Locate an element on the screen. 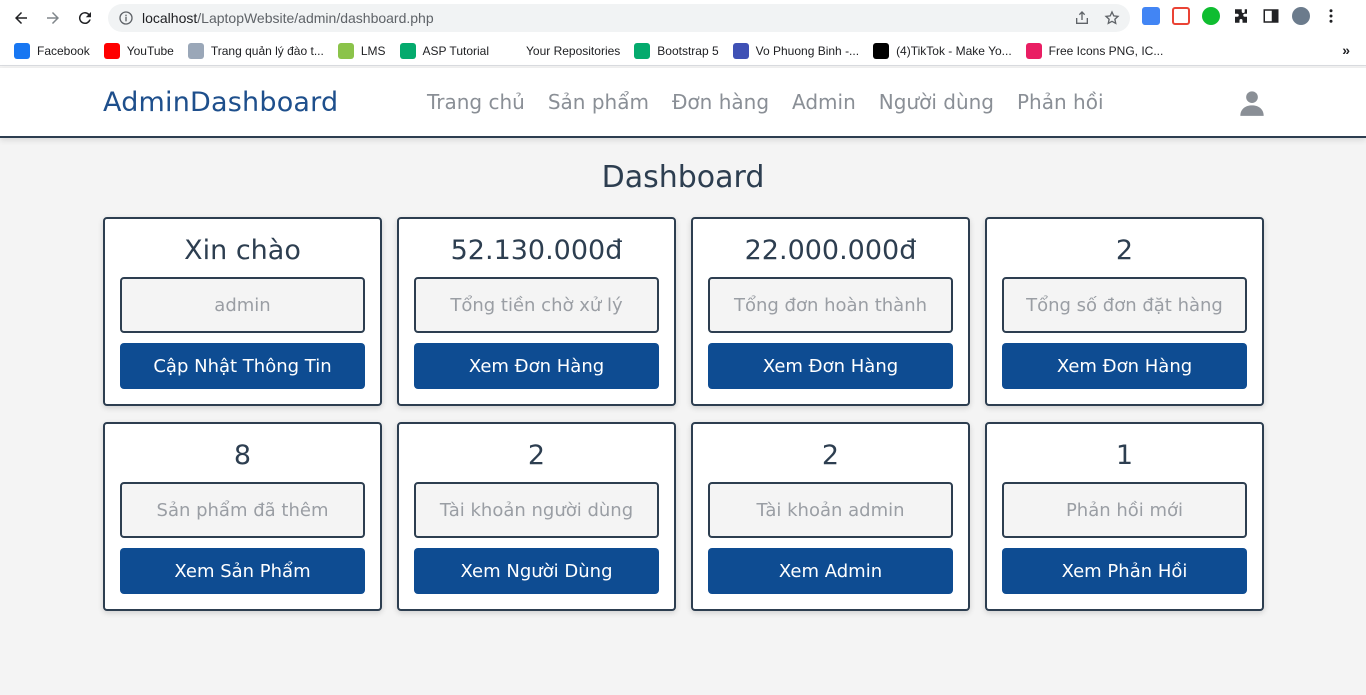  bookmark-item: Your Repositories is located at coordinates (562, 50).